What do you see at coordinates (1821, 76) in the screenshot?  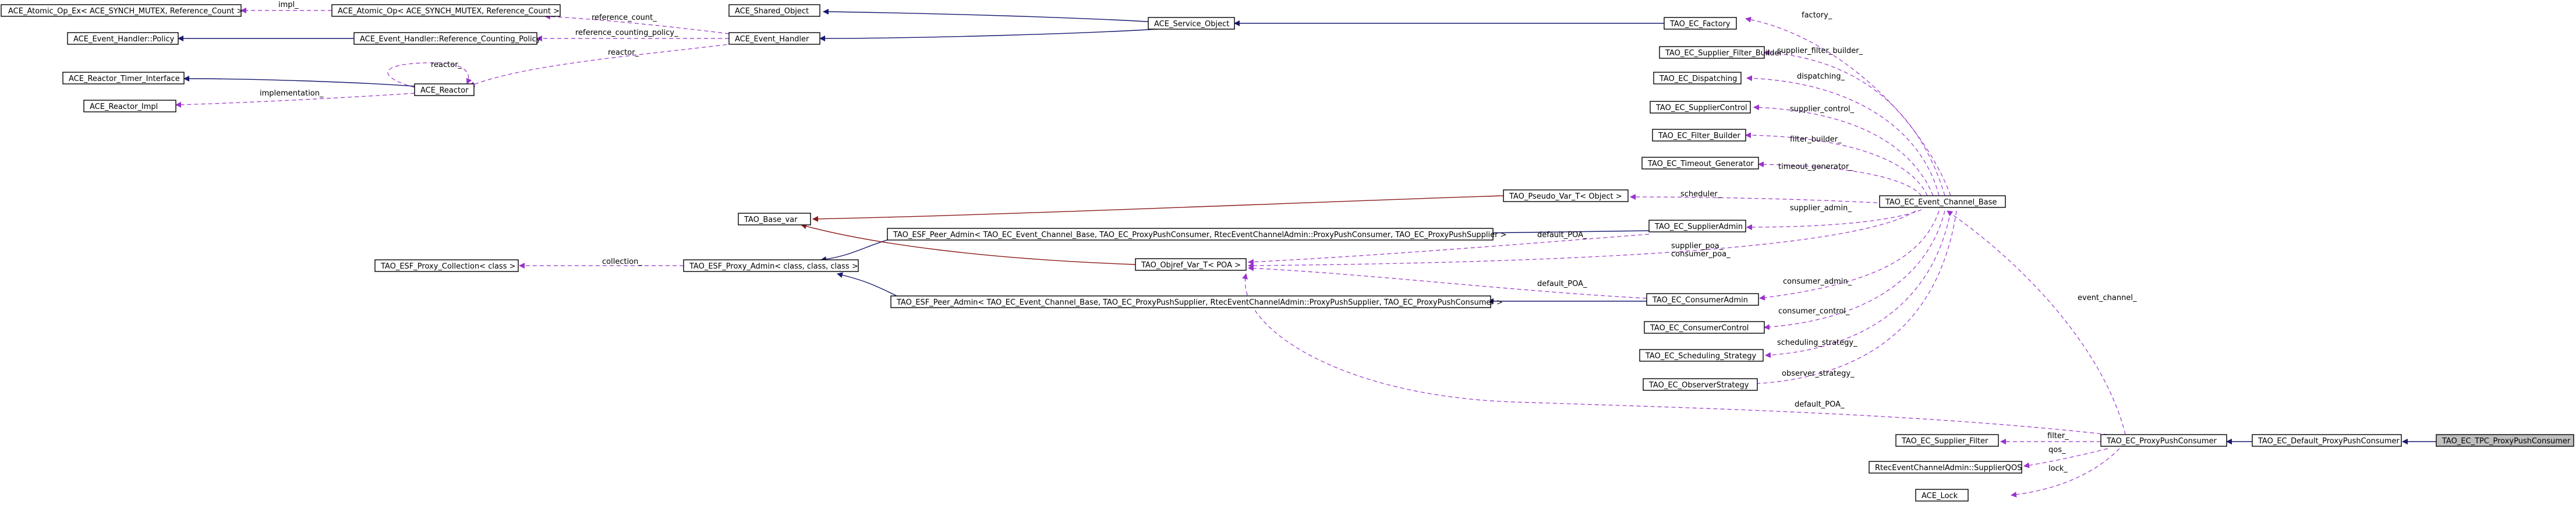 I see `edge-label-dispatching: dispatching_` at bounding box center [1821, 76].